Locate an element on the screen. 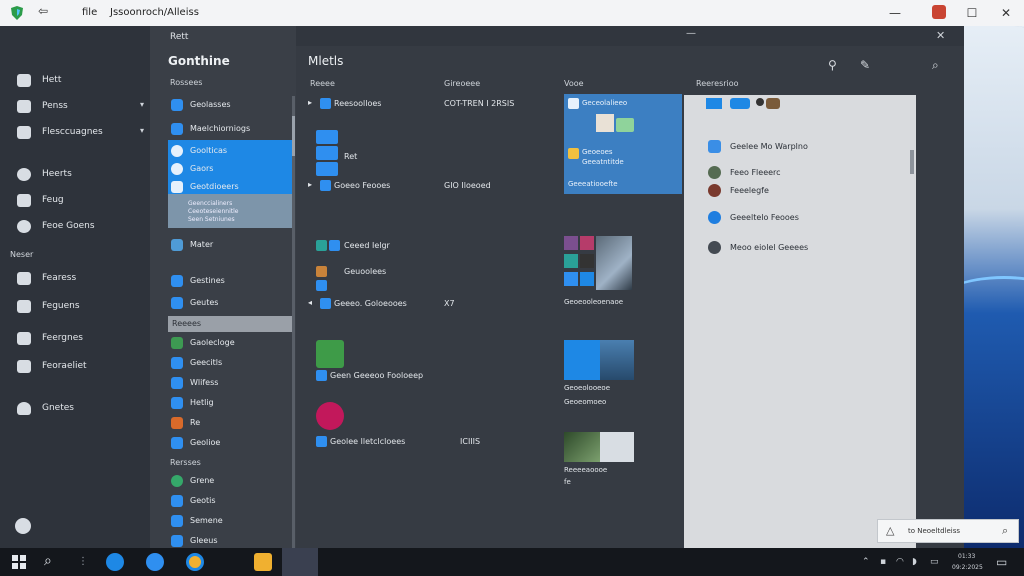  browser-icon is located at coordinates (155, 562).